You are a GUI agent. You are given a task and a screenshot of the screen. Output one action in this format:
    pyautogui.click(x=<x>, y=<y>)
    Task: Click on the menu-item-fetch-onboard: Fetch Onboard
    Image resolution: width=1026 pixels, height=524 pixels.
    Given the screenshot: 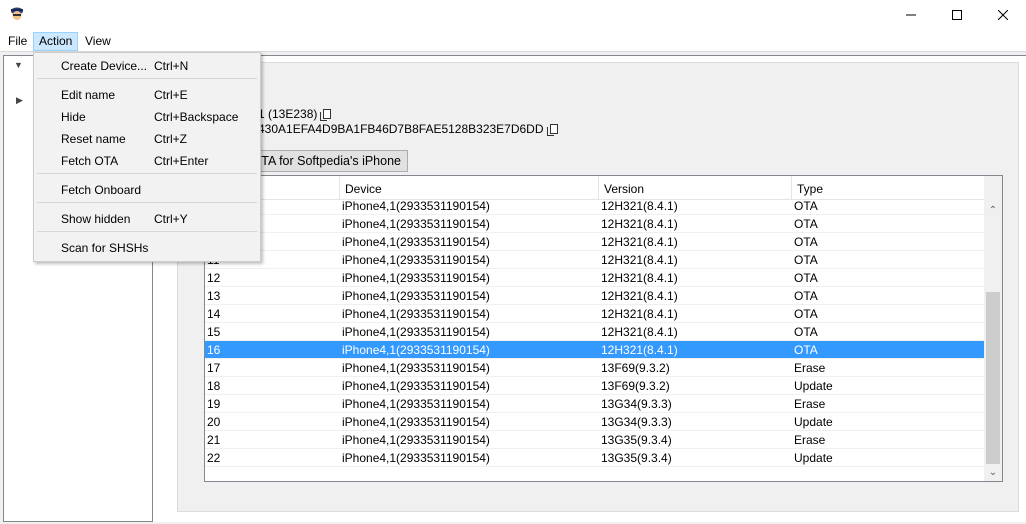 What is the action you would take?
    pyautogui.click(x=147, y=190)
    